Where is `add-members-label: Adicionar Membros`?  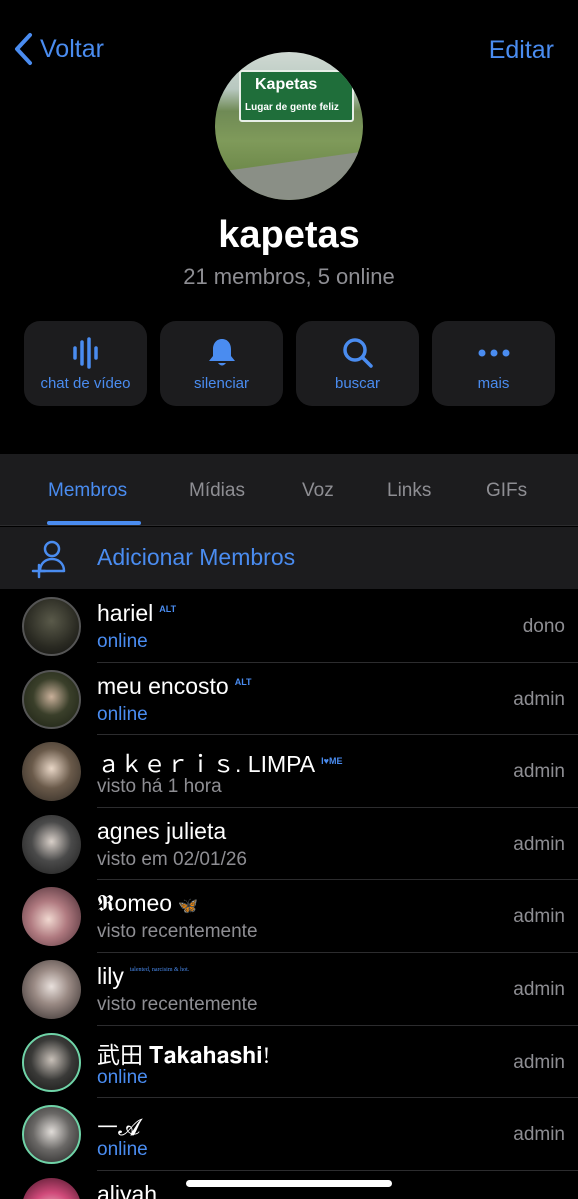 add-members-label: Adicionar Membros is located at coordinates (196, 557).